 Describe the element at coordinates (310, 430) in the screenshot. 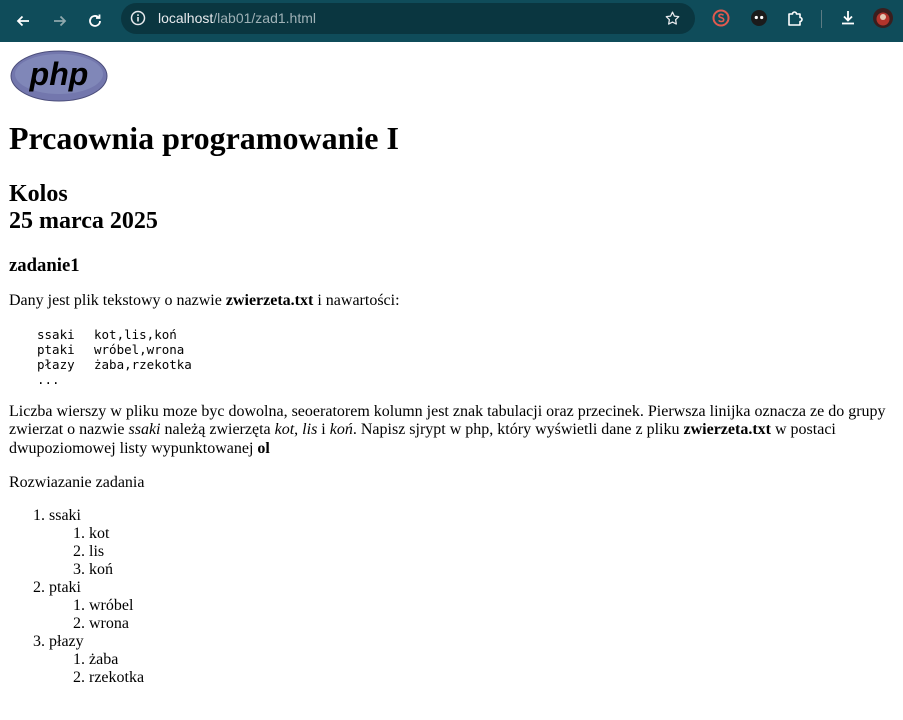

I see `desc-term: lis` at that location.